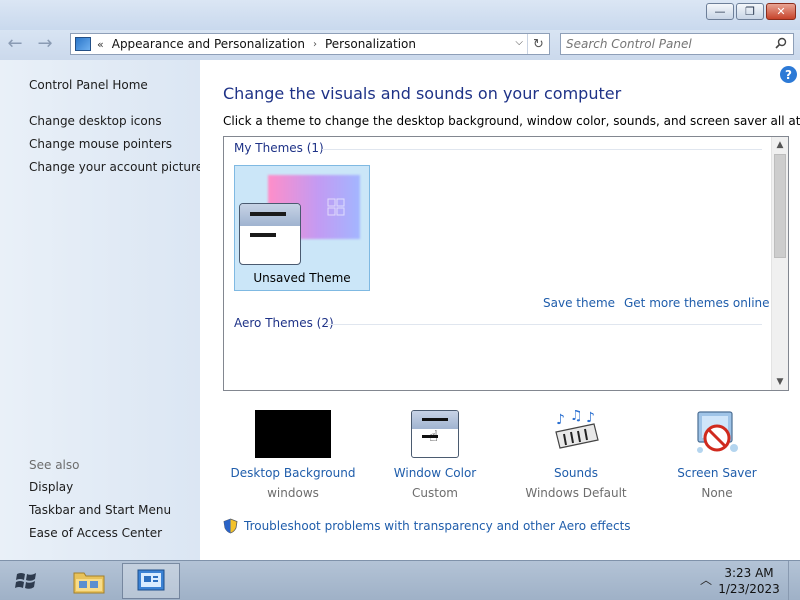  I want to click on window-color-setting: ☝ Window Color Custom, so click(435, 455).